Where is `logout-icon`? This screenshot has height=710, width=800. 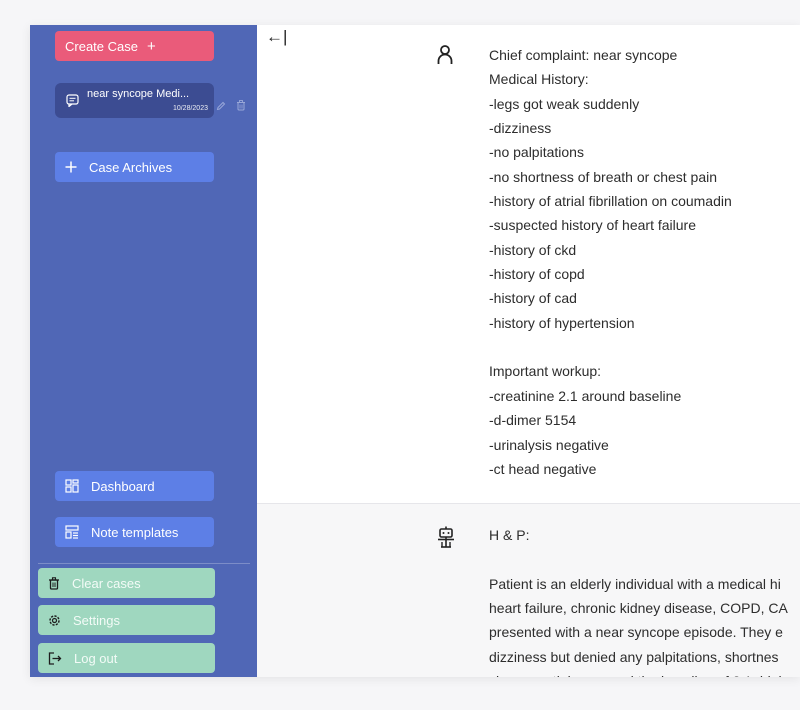
logout-icon is located at coordinates (55, 658).